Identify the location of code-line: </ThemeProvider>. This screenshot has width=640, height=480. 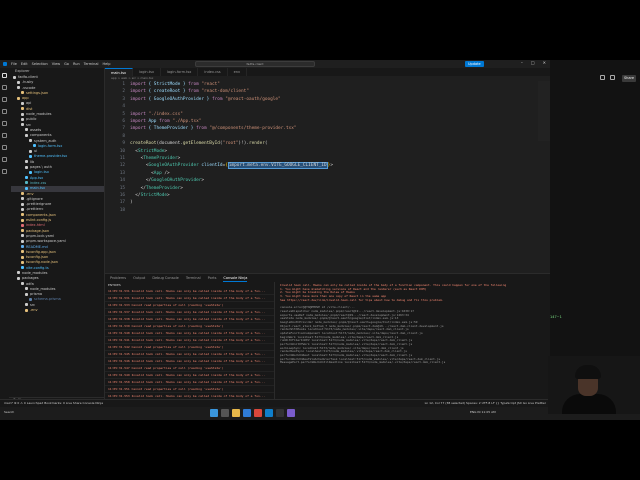
(156, 188).